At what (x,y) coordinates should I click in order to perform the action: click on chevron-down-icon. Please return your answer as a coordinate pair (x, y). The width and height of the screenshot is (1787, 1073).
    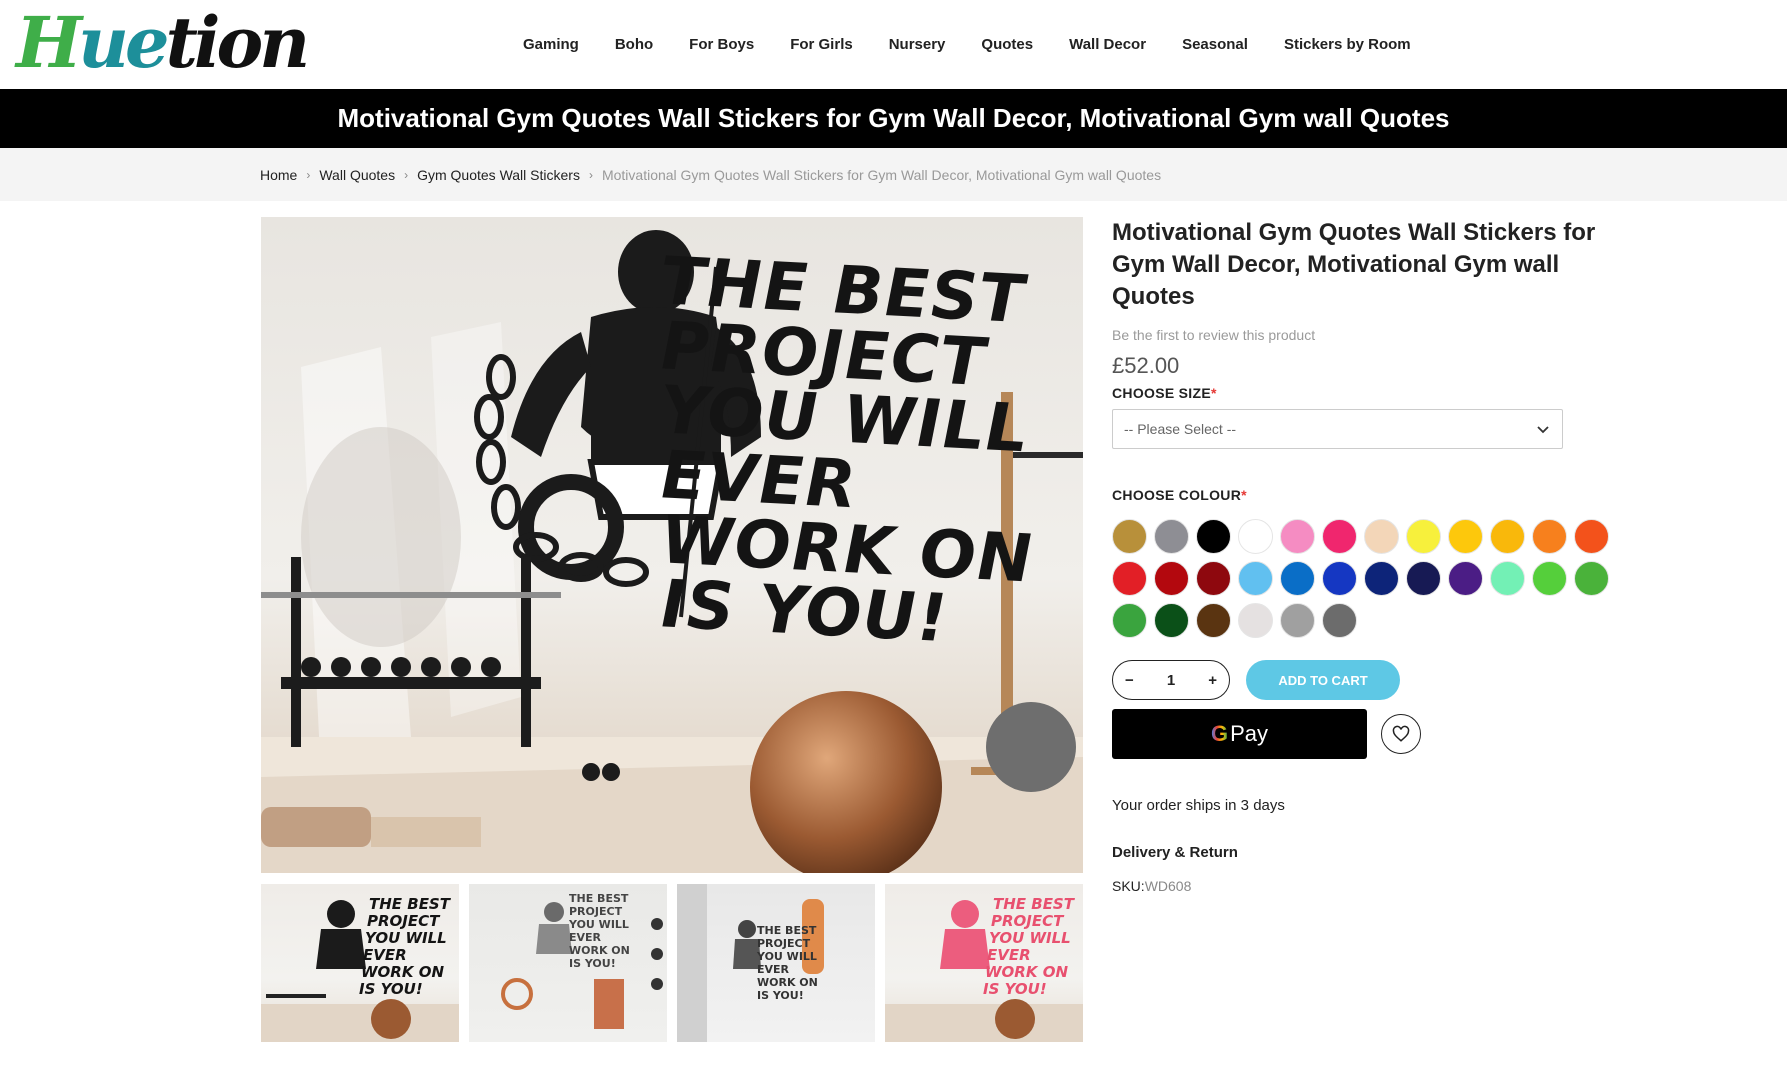
    Looking at the image, I should click on (1543, 430).